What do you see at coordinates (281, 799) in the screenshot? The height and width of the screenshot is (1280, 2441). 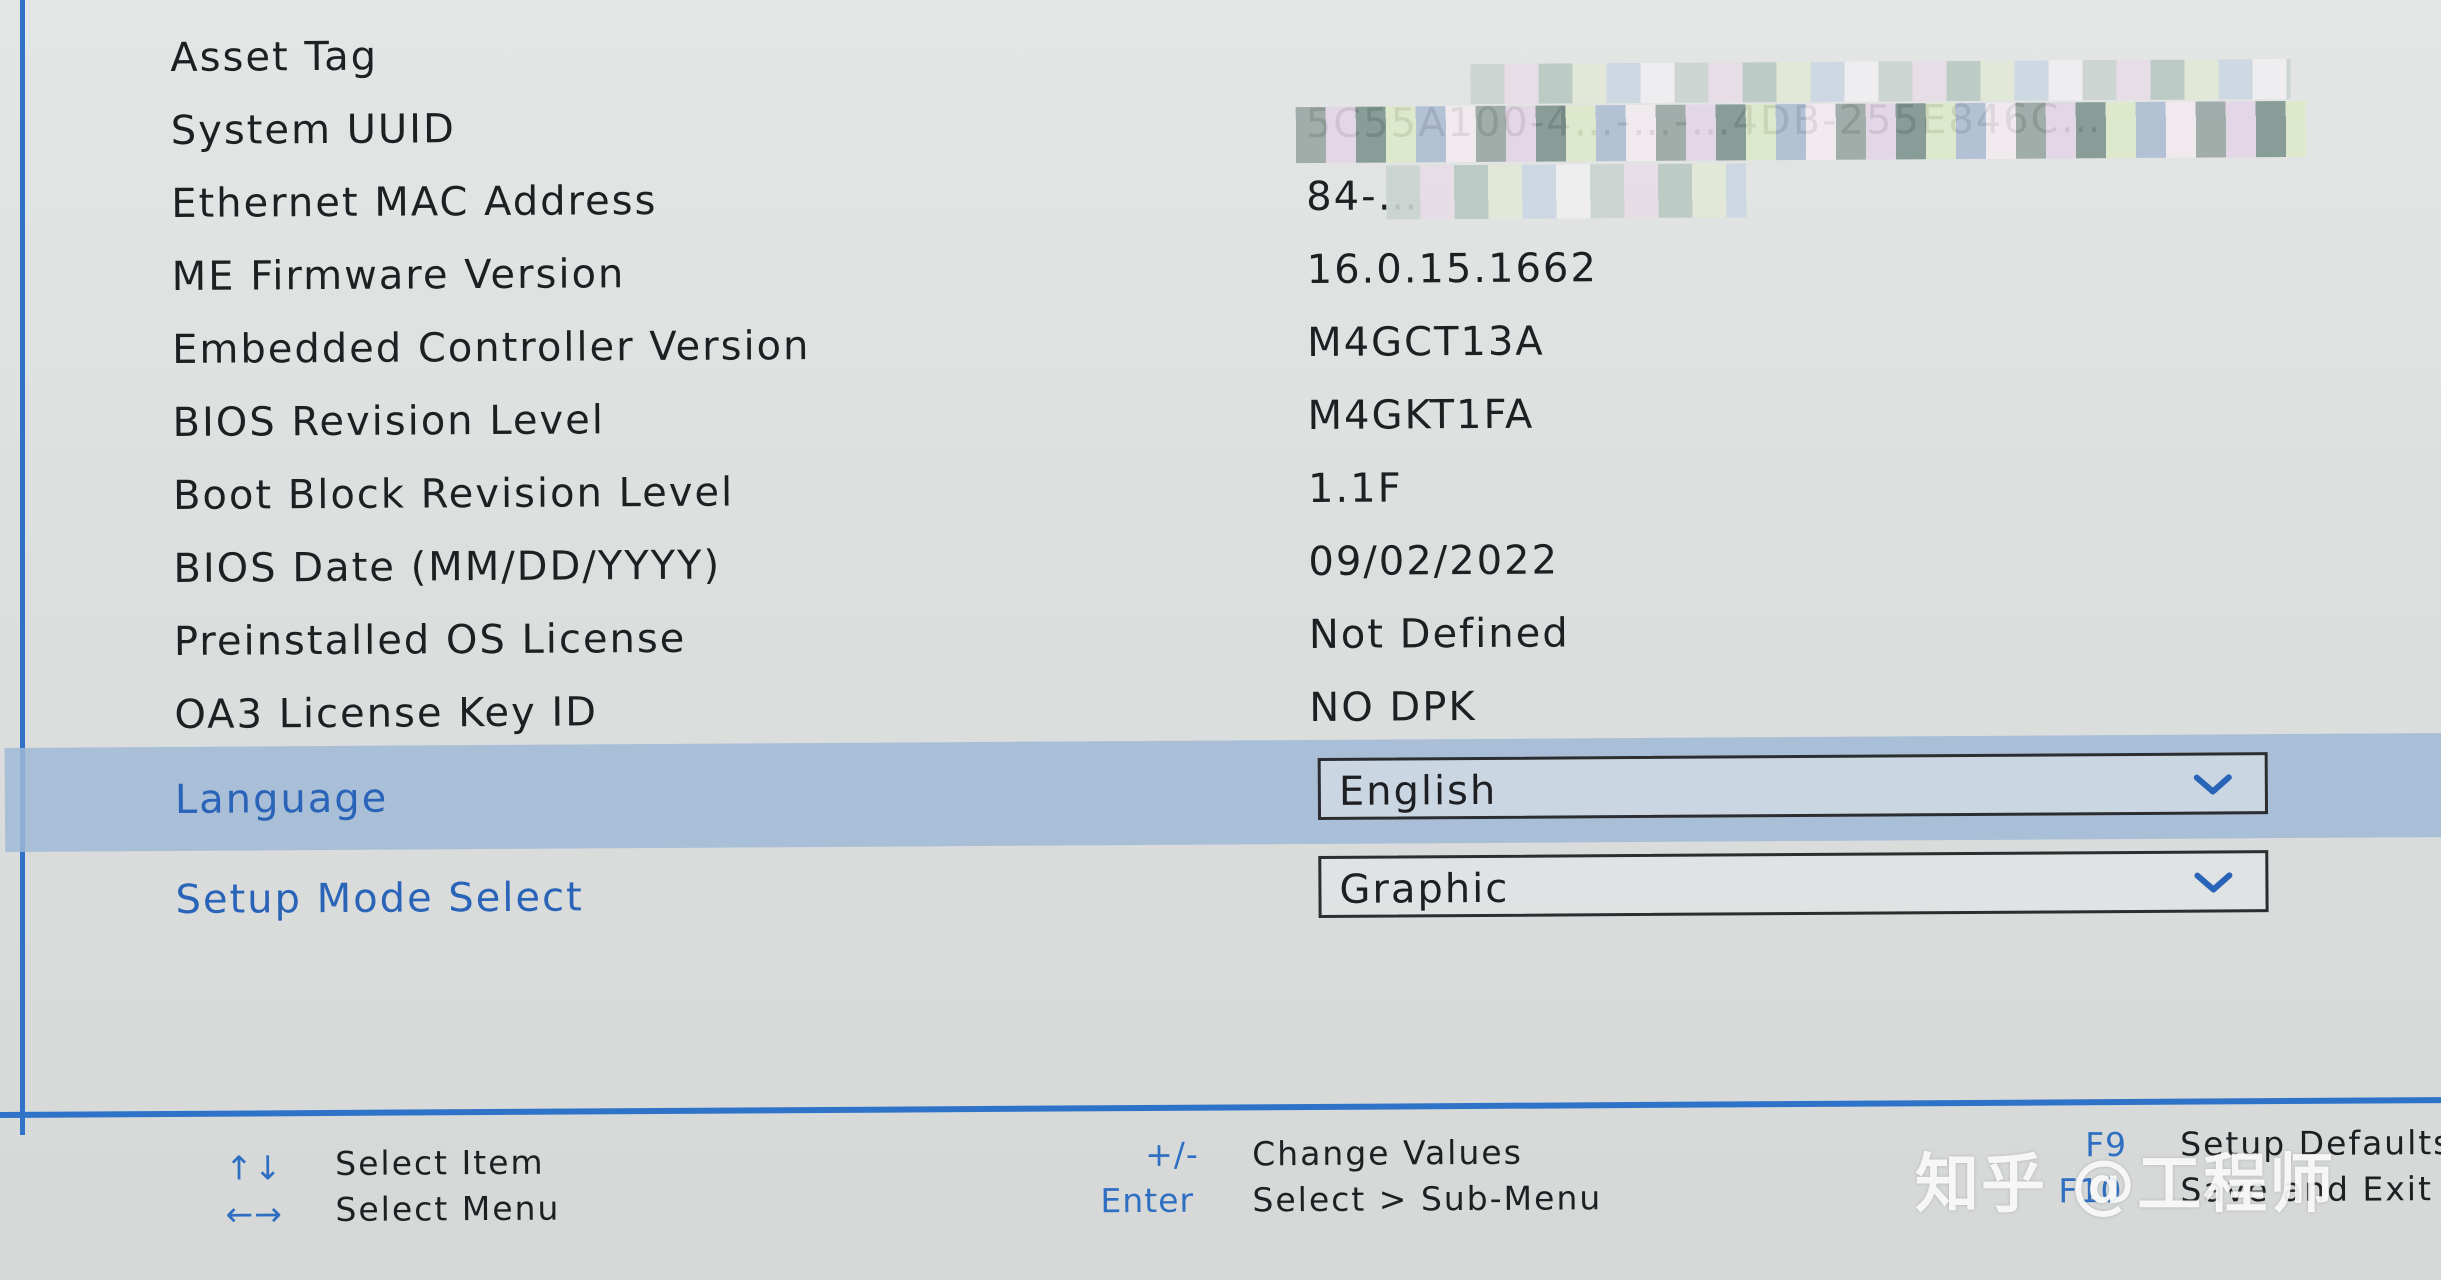 I see `label-language: Language` at bounding box center [281, 799].